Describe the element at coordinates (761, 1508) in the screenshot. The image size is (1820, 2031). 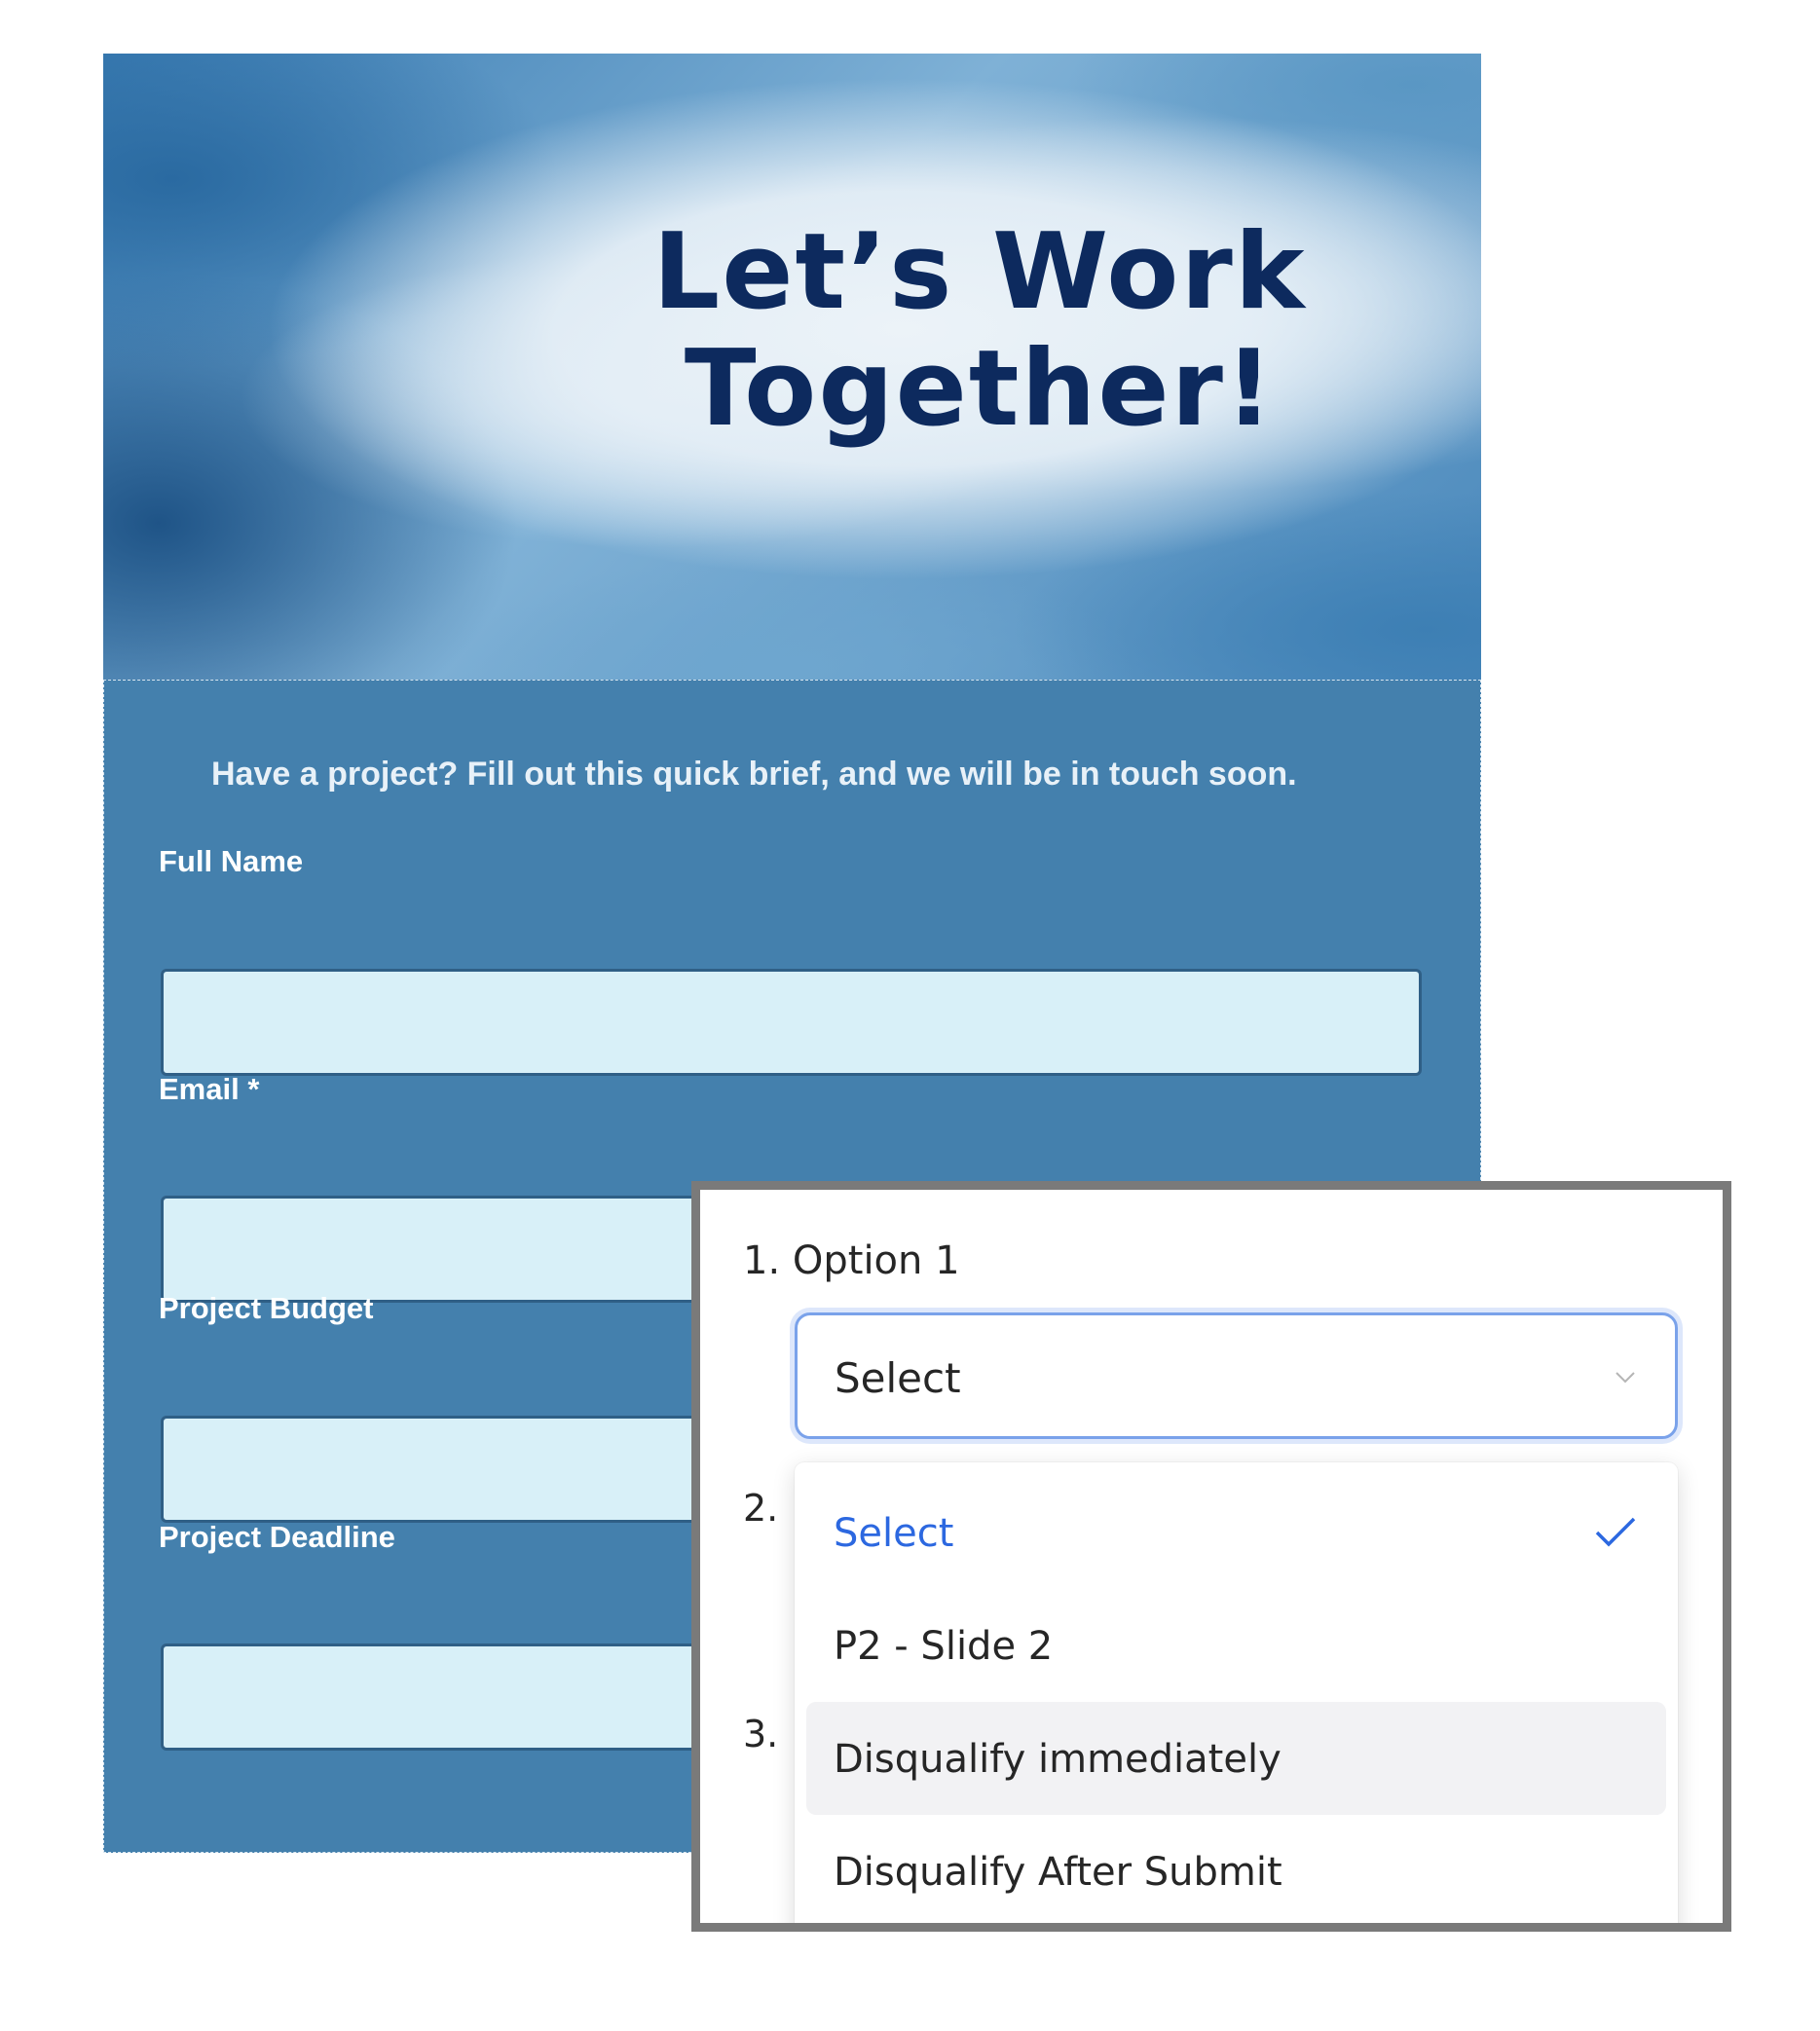
I see `question-number-2: 2.` at that location.